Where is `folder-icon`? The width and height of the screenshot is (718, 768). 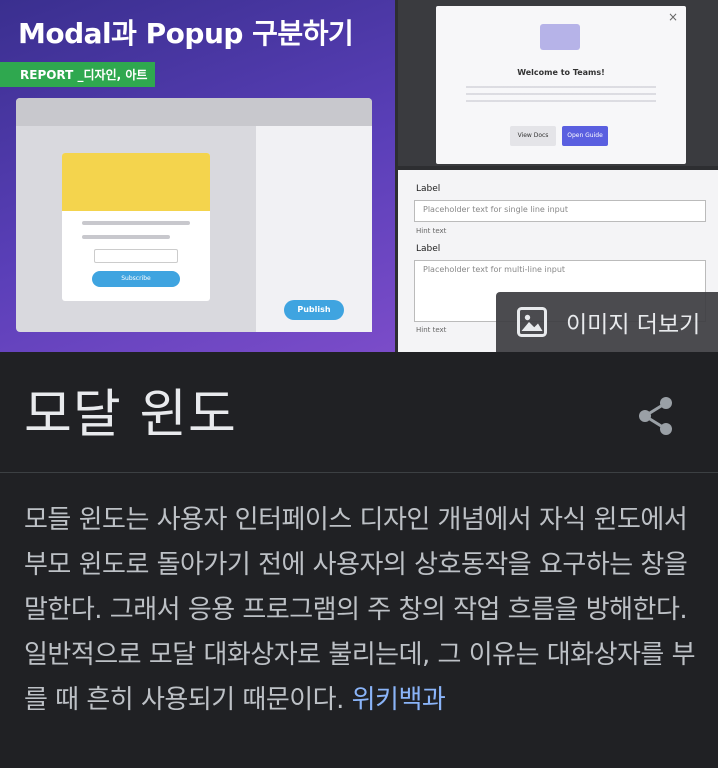
folder-icon is located at coordinates (560, 37).